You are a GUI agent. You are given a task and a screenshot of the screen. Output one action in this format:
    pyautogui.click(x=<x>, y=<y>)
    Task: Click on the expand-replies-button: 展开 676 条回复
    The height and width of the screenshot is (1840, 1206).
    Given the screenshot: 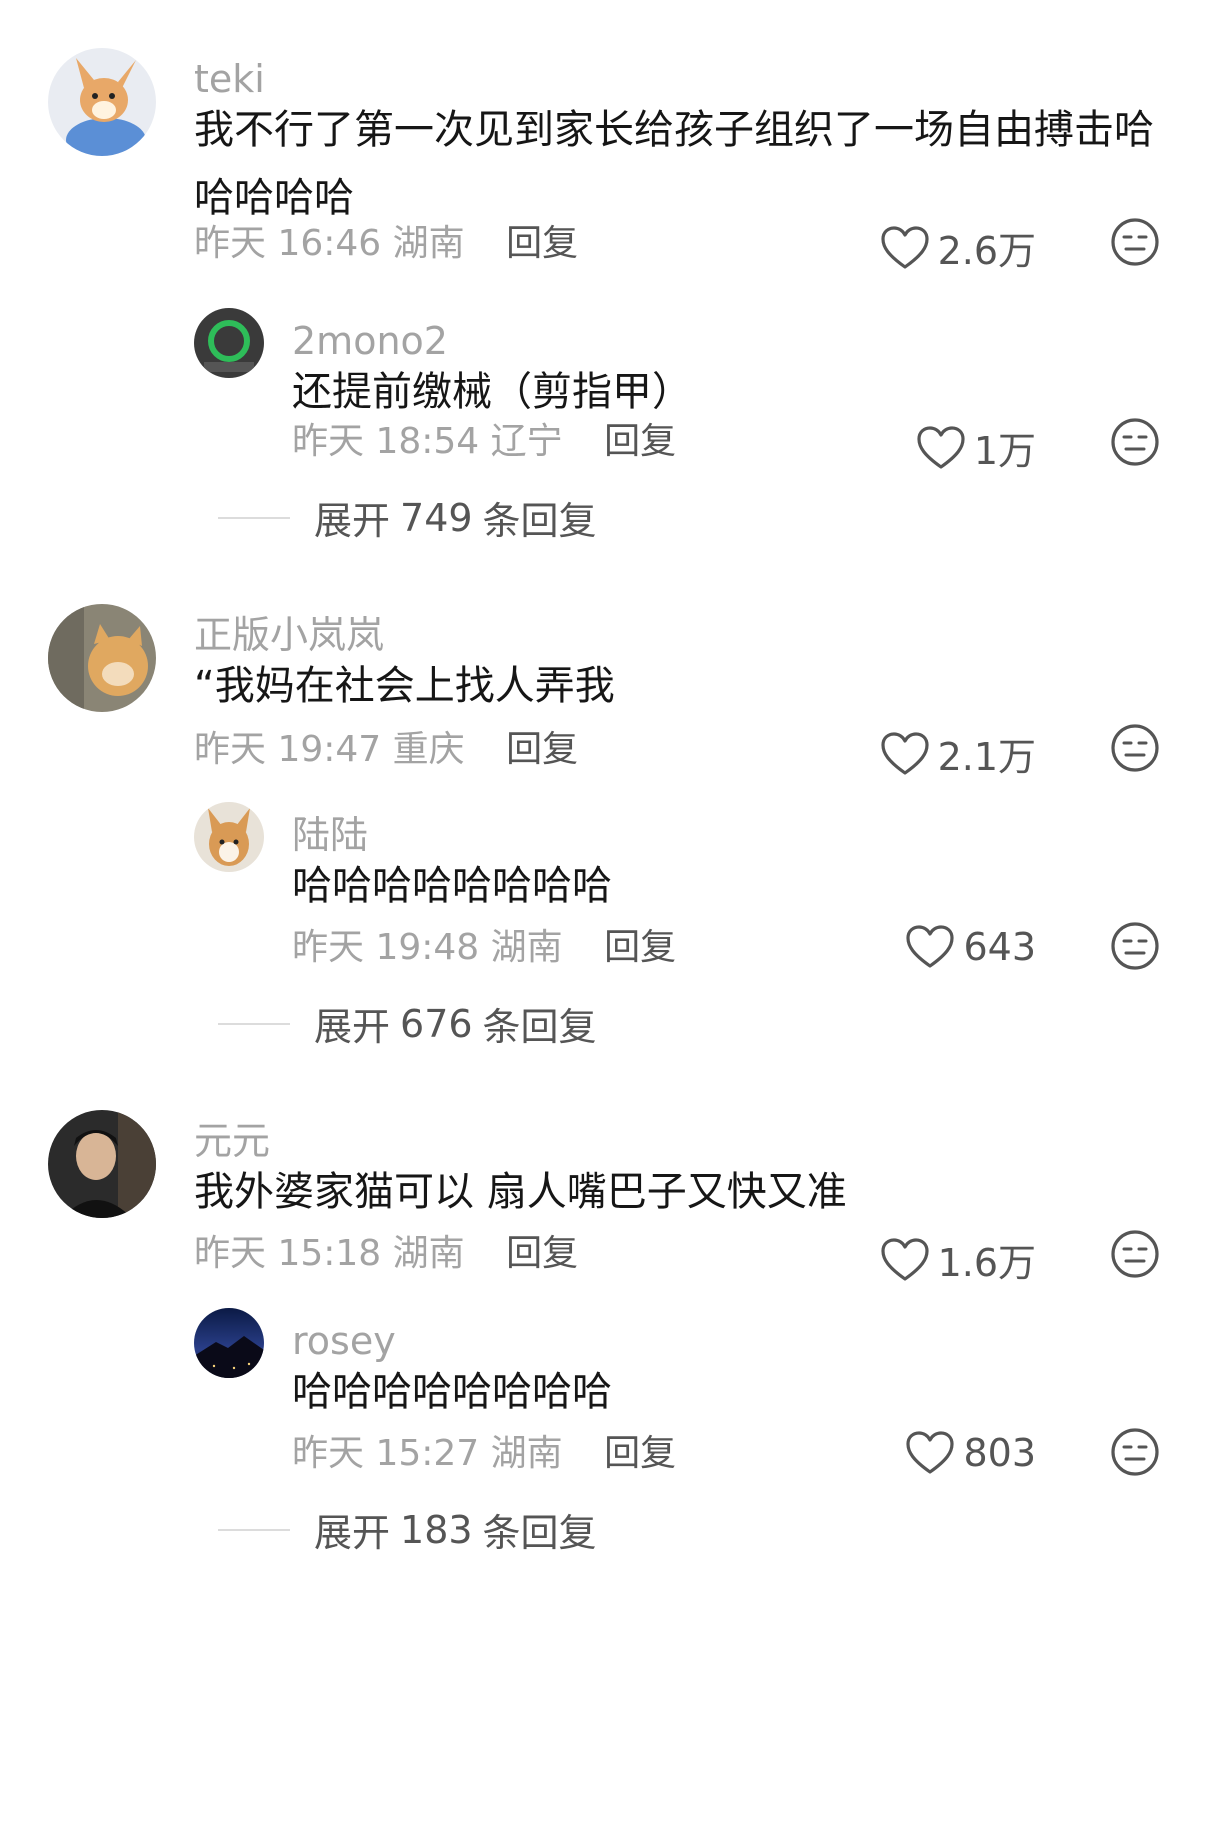 What is the action you would take?
    pyautogui.click(x=407, y=1023)
    